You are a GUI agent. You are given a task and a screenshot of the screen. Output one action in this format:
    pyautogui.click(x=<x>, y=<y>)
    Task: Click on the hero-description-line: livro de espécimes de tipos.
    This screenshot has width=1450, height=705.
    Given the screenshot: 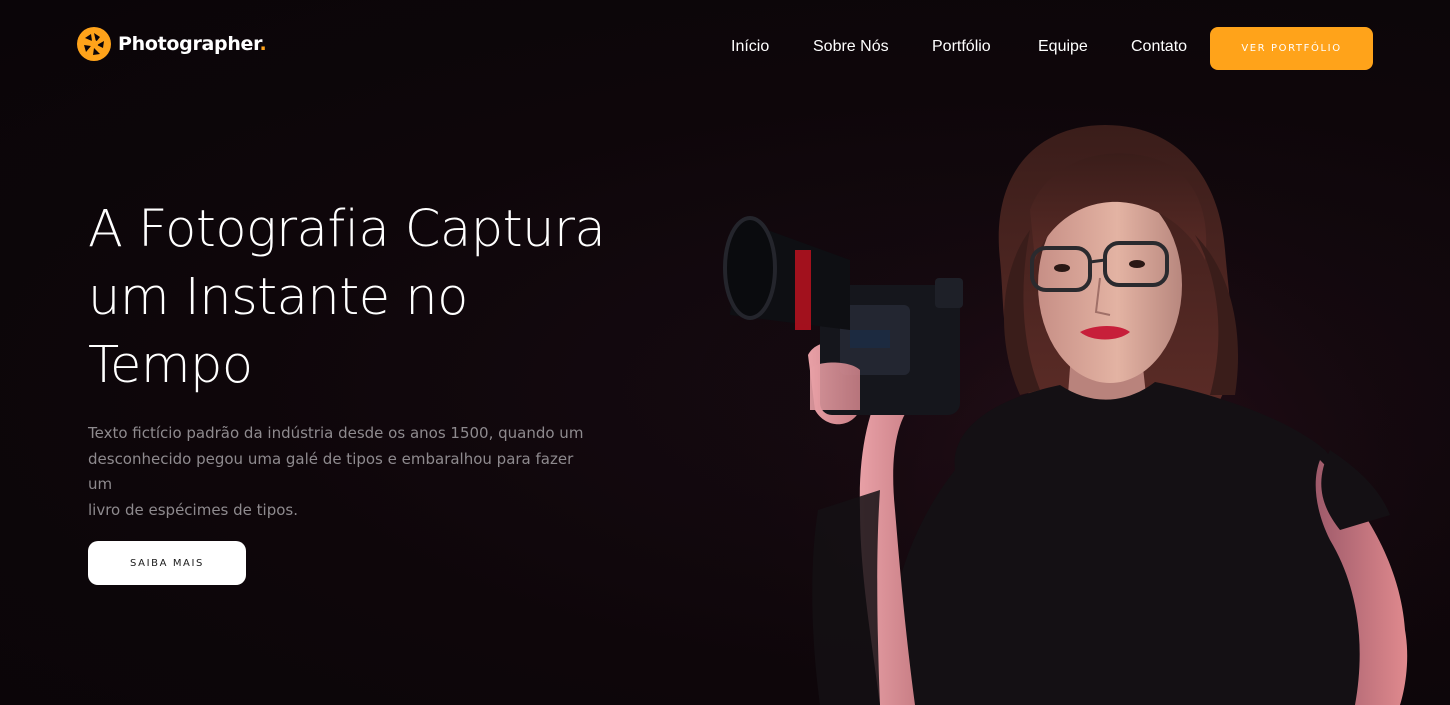 What is the action you would take?
    pyautogui.click(x=193, y=509)
    